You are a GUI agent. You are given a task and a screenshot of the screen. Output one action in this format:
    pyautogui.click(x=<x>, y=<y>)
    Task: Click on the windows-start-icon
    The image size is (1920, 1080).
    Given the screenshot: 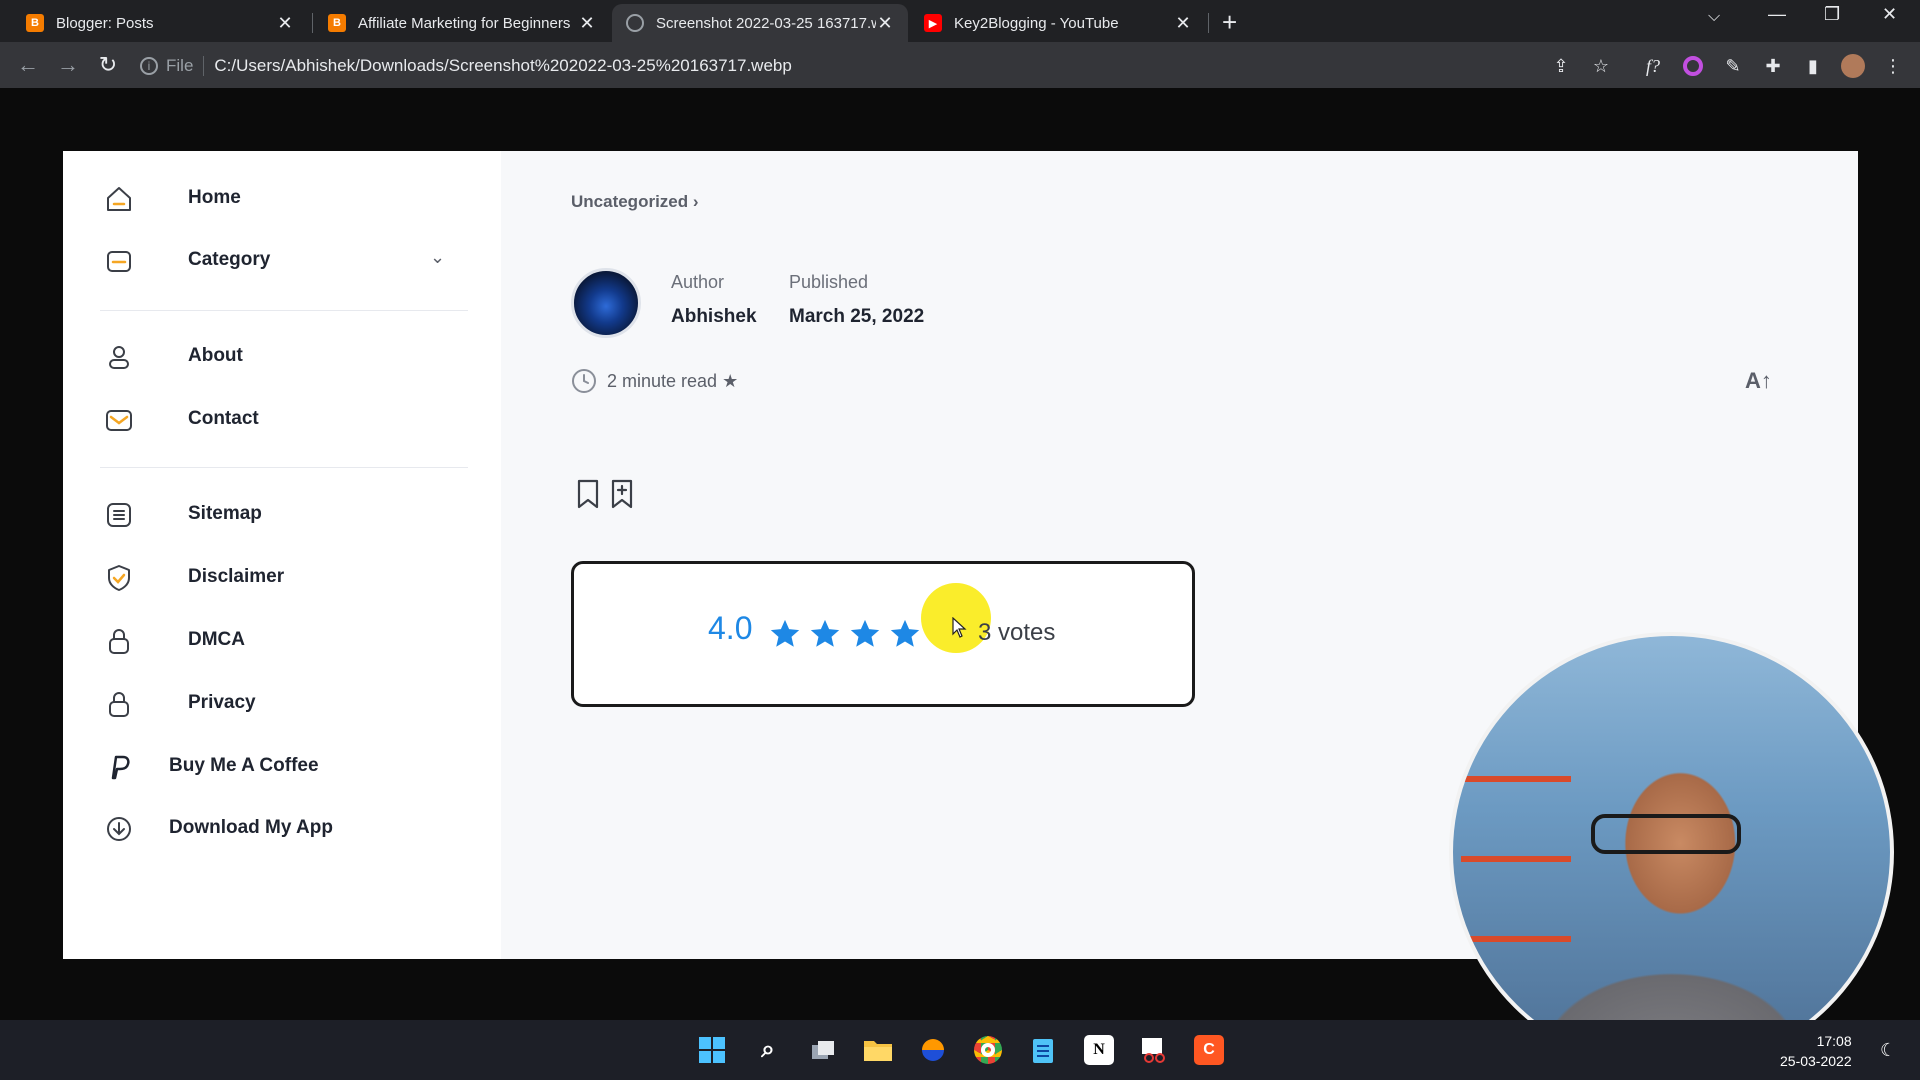 What is the action you would take?
    pyautogui.click(x=712, y=1050)
    